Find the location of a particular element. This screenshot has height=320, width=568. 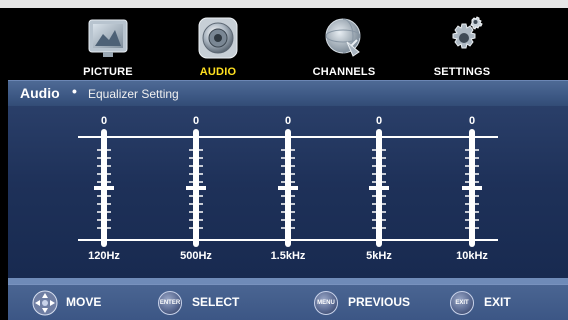

page-title: Audio is located at coordinates (40, 93).